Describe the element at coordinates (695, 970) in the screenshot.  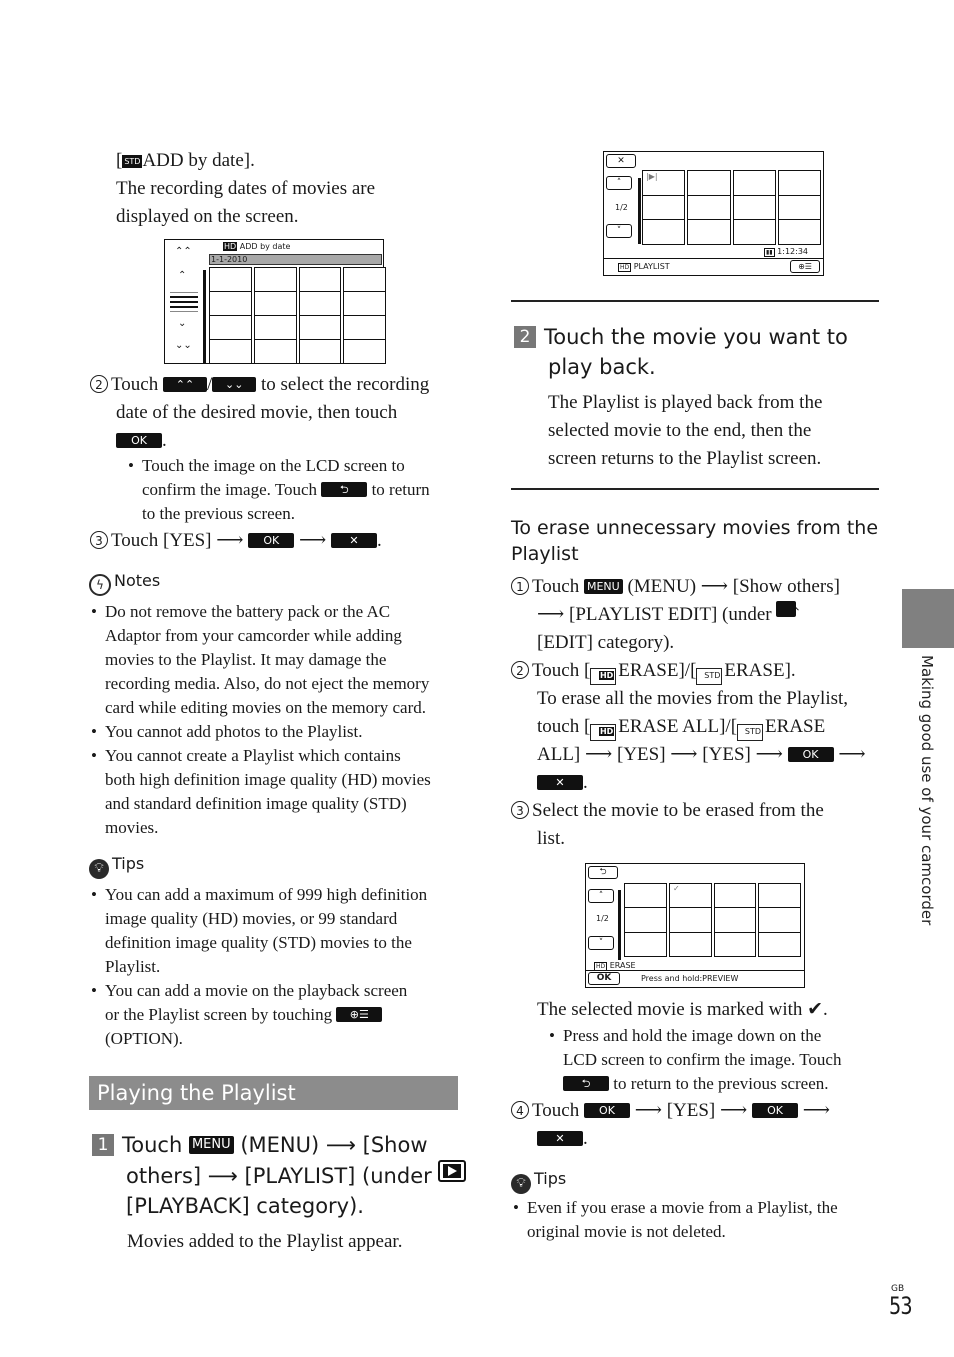
I see `divider` at that location.